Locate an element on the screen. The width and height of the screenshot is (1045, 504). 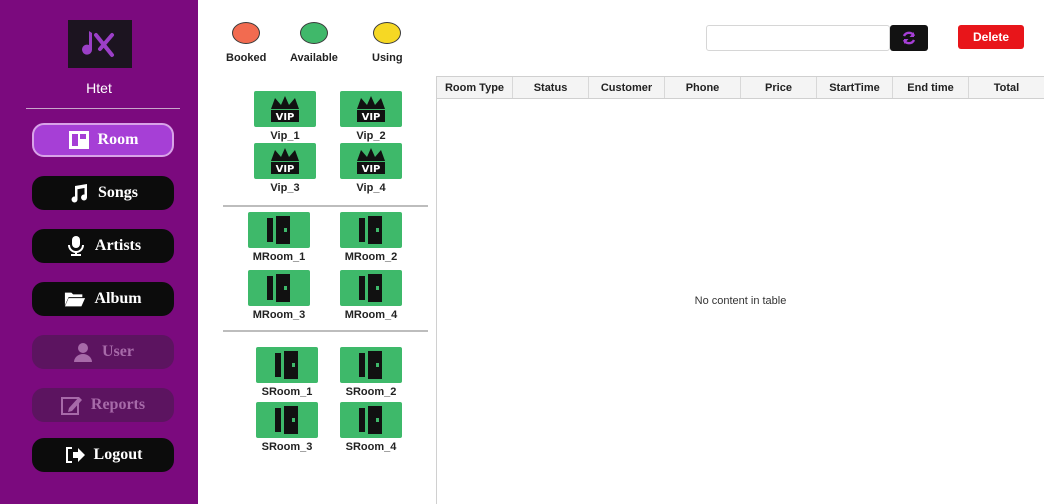
column-header: Total is located at coordinates (1006, 87).